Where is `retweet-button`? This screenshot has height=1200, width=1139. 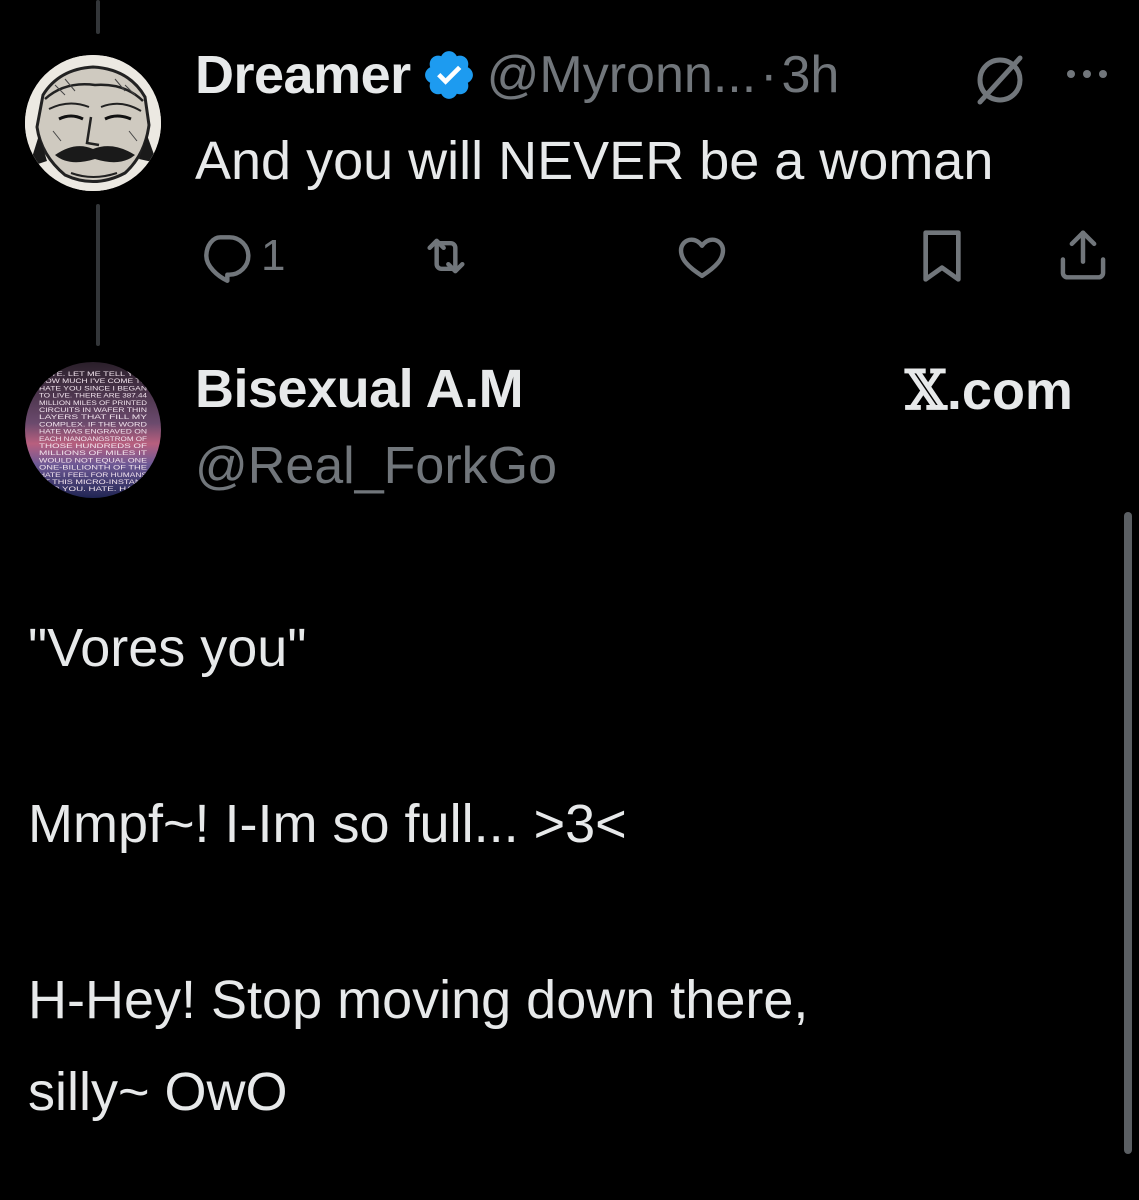
retweet-button is located at coordinates (446, 256).